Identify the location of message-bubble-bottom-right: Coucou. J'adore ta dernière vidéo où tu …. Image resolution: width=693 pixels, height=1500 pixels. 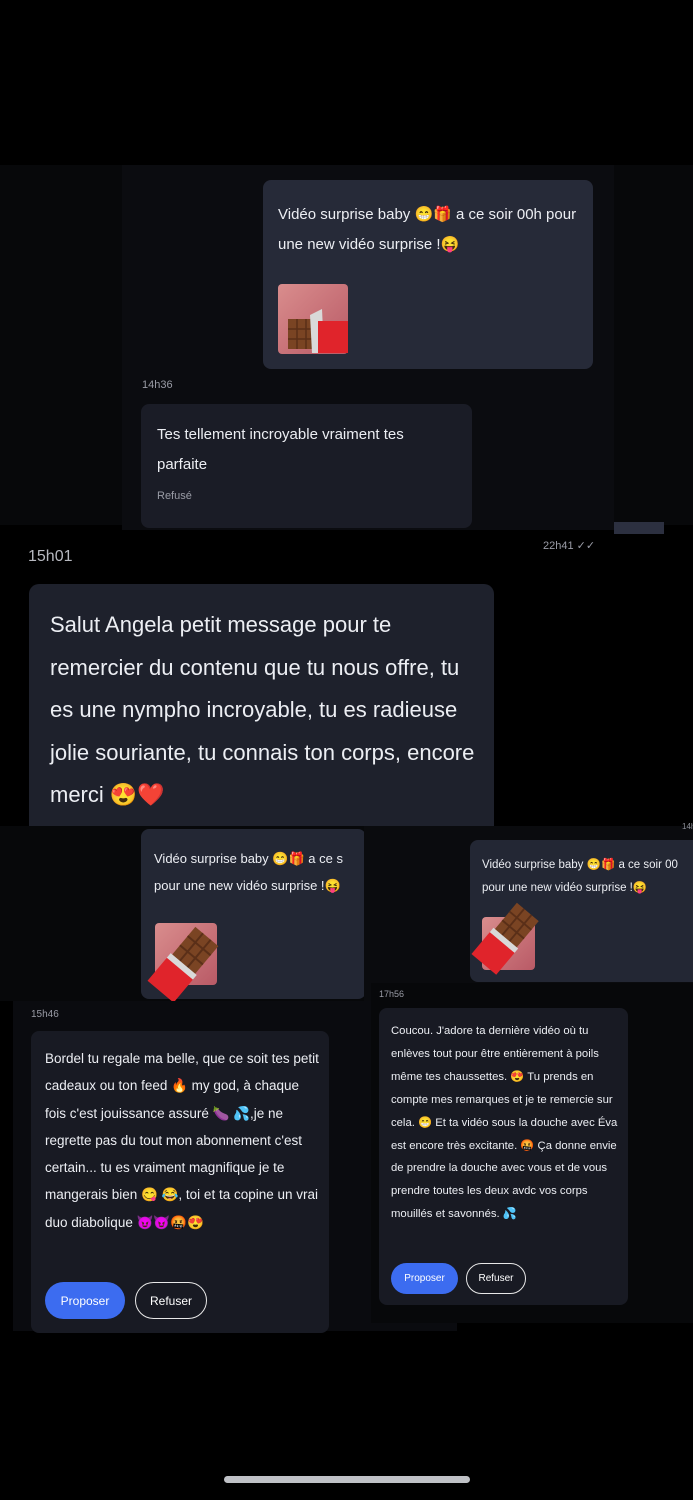
(503, 1156).